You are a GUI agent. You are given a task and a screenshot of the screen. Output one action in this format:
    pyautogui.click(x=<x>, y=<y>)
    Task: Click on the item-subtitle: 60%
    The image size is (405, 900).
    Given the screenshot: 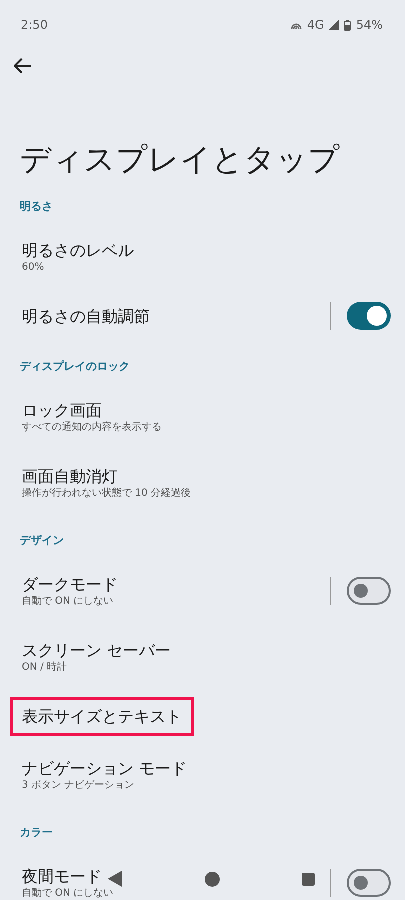 What is the action you would take?
    pyautogui.click(x=34, y=267)
    